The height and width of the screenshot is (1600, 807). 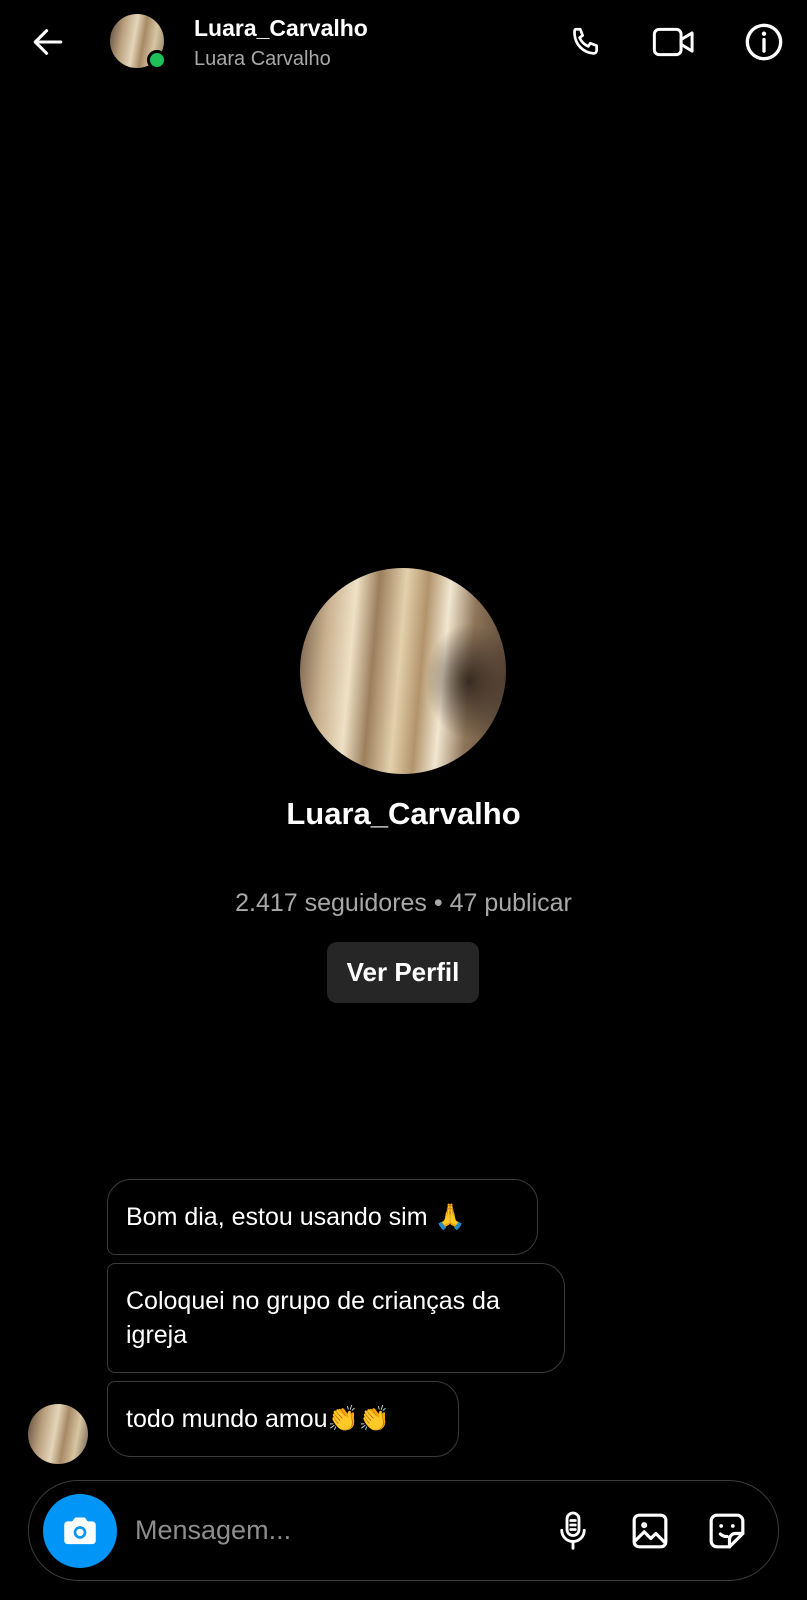 I want to click on chat-header: Luara_Carvalho Luara Carvalho, so click(x=403, y=43).